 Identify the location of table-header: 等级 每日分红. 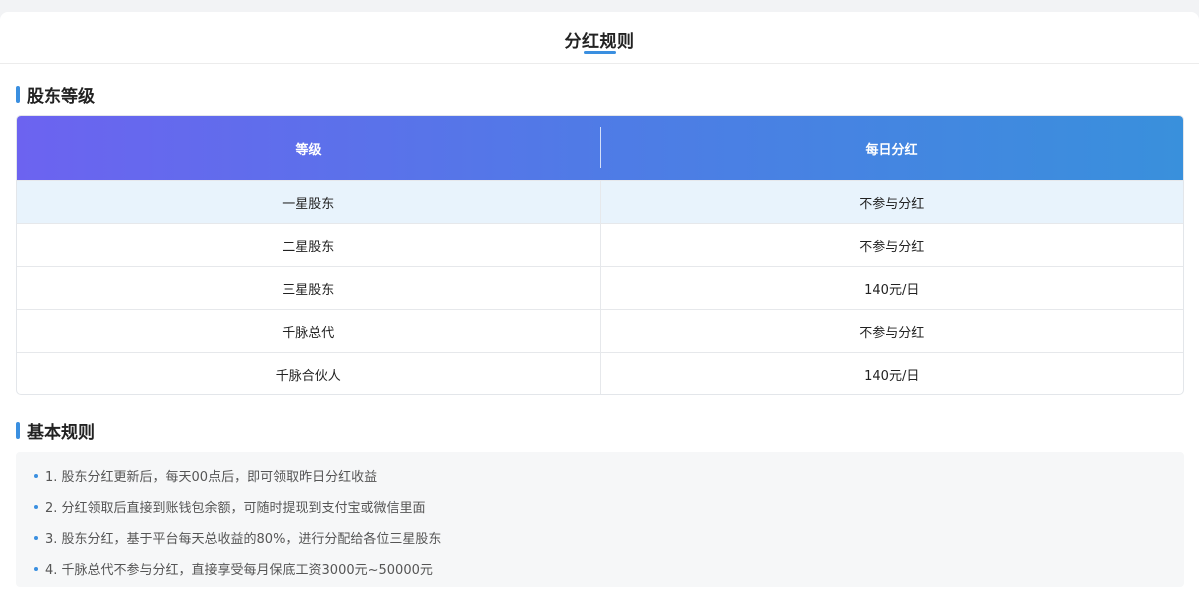
(600, 148).